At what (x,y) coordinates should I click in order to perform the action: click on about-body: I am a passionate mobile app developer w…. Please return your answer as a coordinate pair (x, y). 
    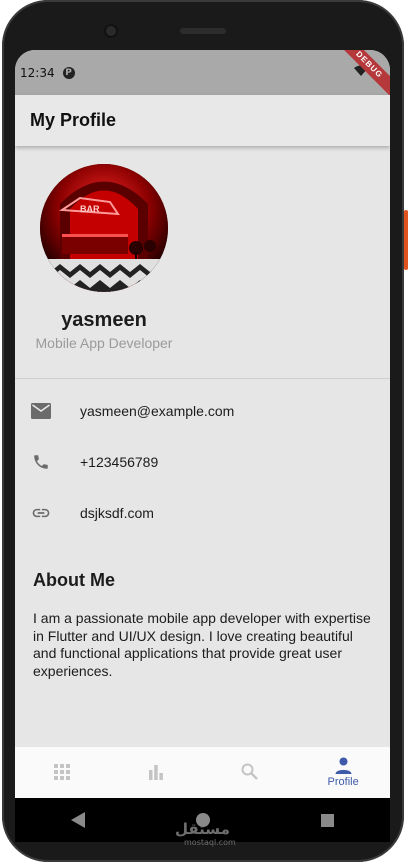
    Looking at the image, I should click on (202, 644).